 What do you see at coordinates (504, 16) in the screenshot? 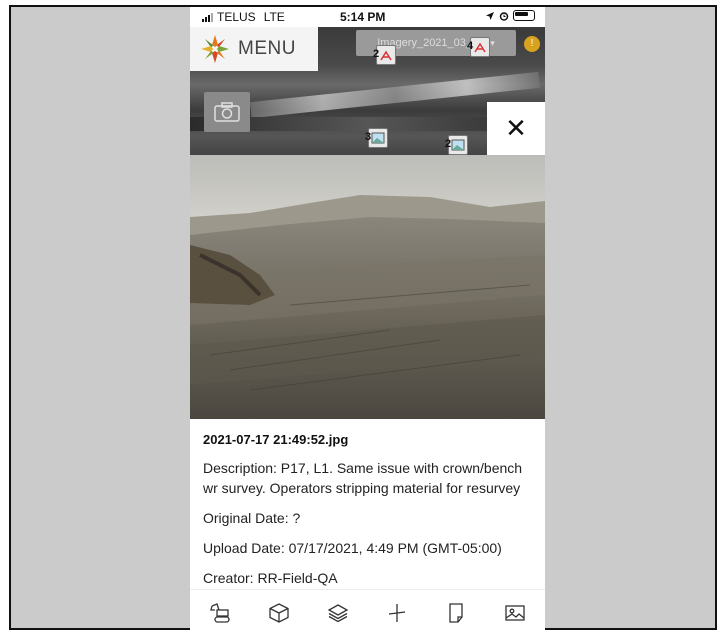
I see `alarm-icon` at bounding box center [504, 16].